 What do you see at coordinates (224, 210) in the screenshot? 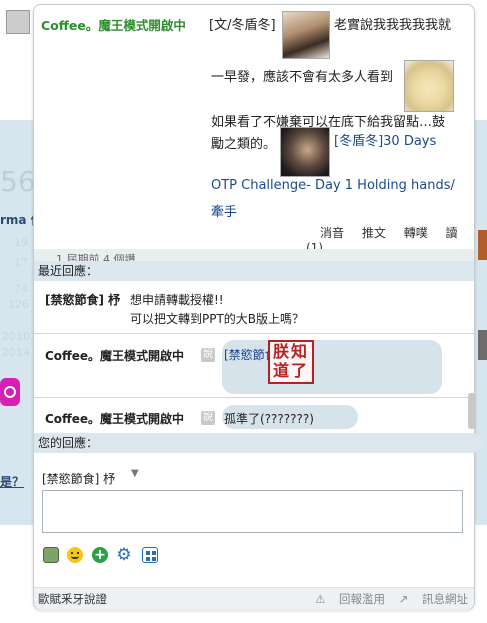
I see `post-link: 牽手` at bounding box center [224, 210].